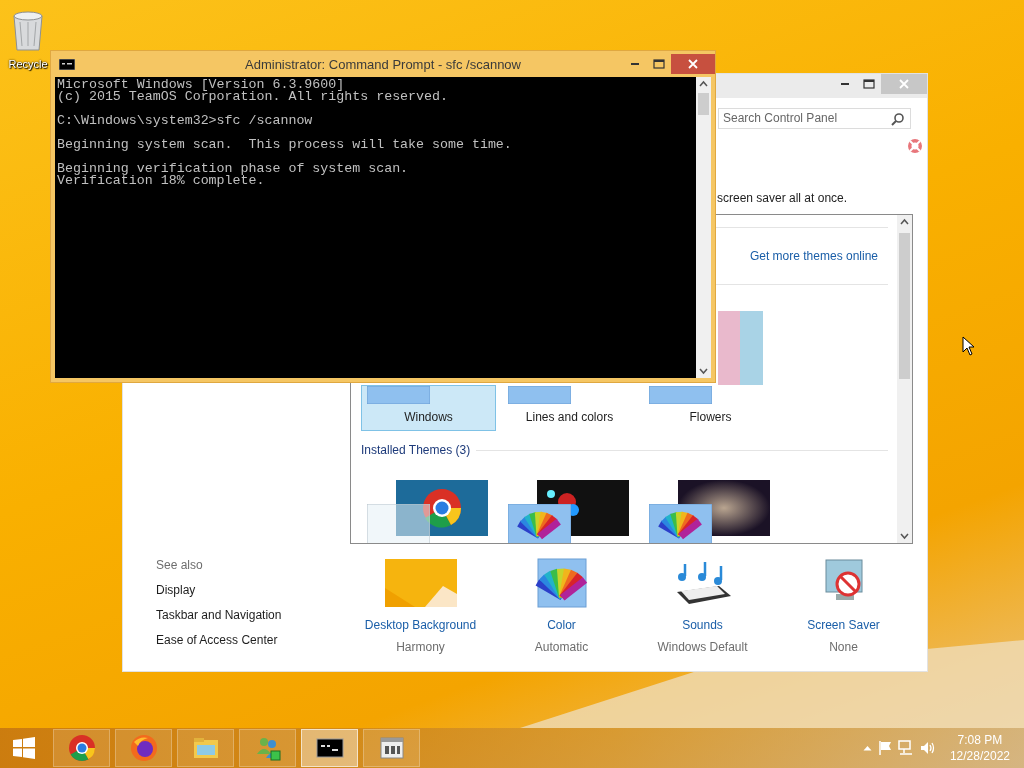  What do you see at coordinates (702, 625) in the screenshot?
I see `setting-link: Sounds` at bounding box center [702, 625].